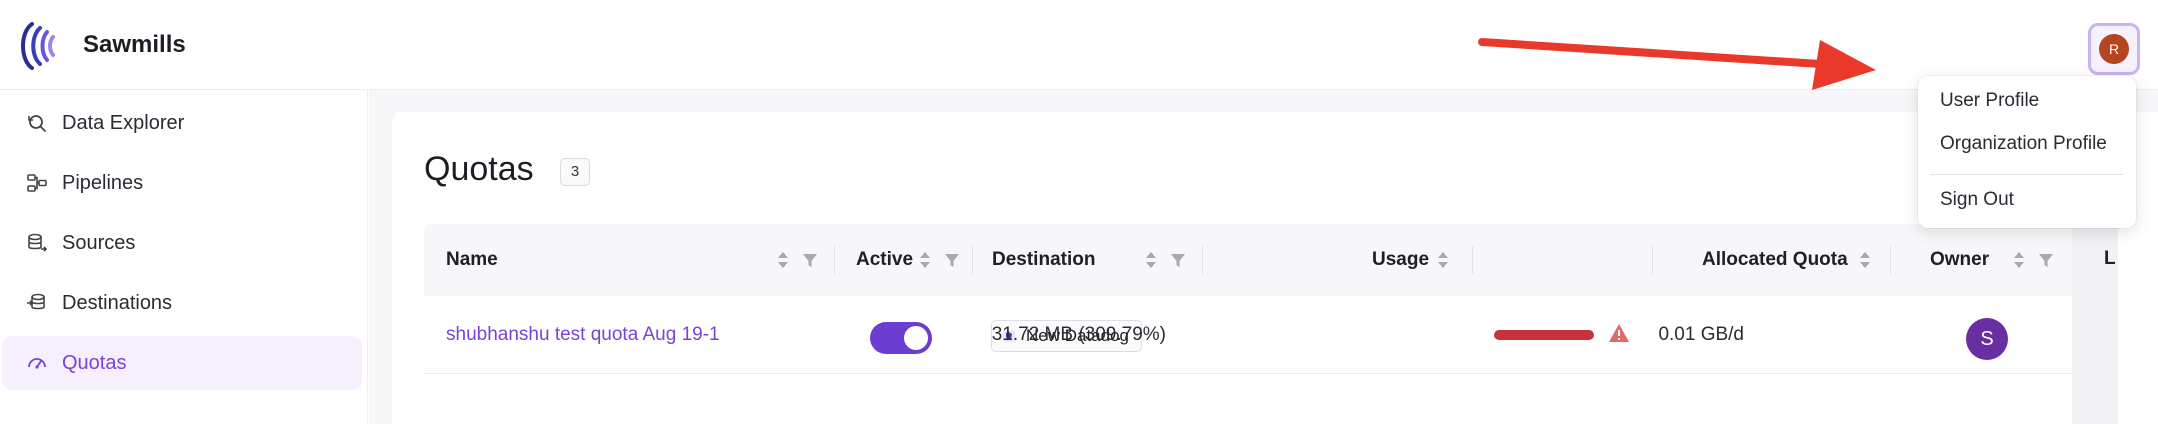 This screenshot has width=2158, height=424. I want to click on column-last-partial: L, so click(2095, 324).